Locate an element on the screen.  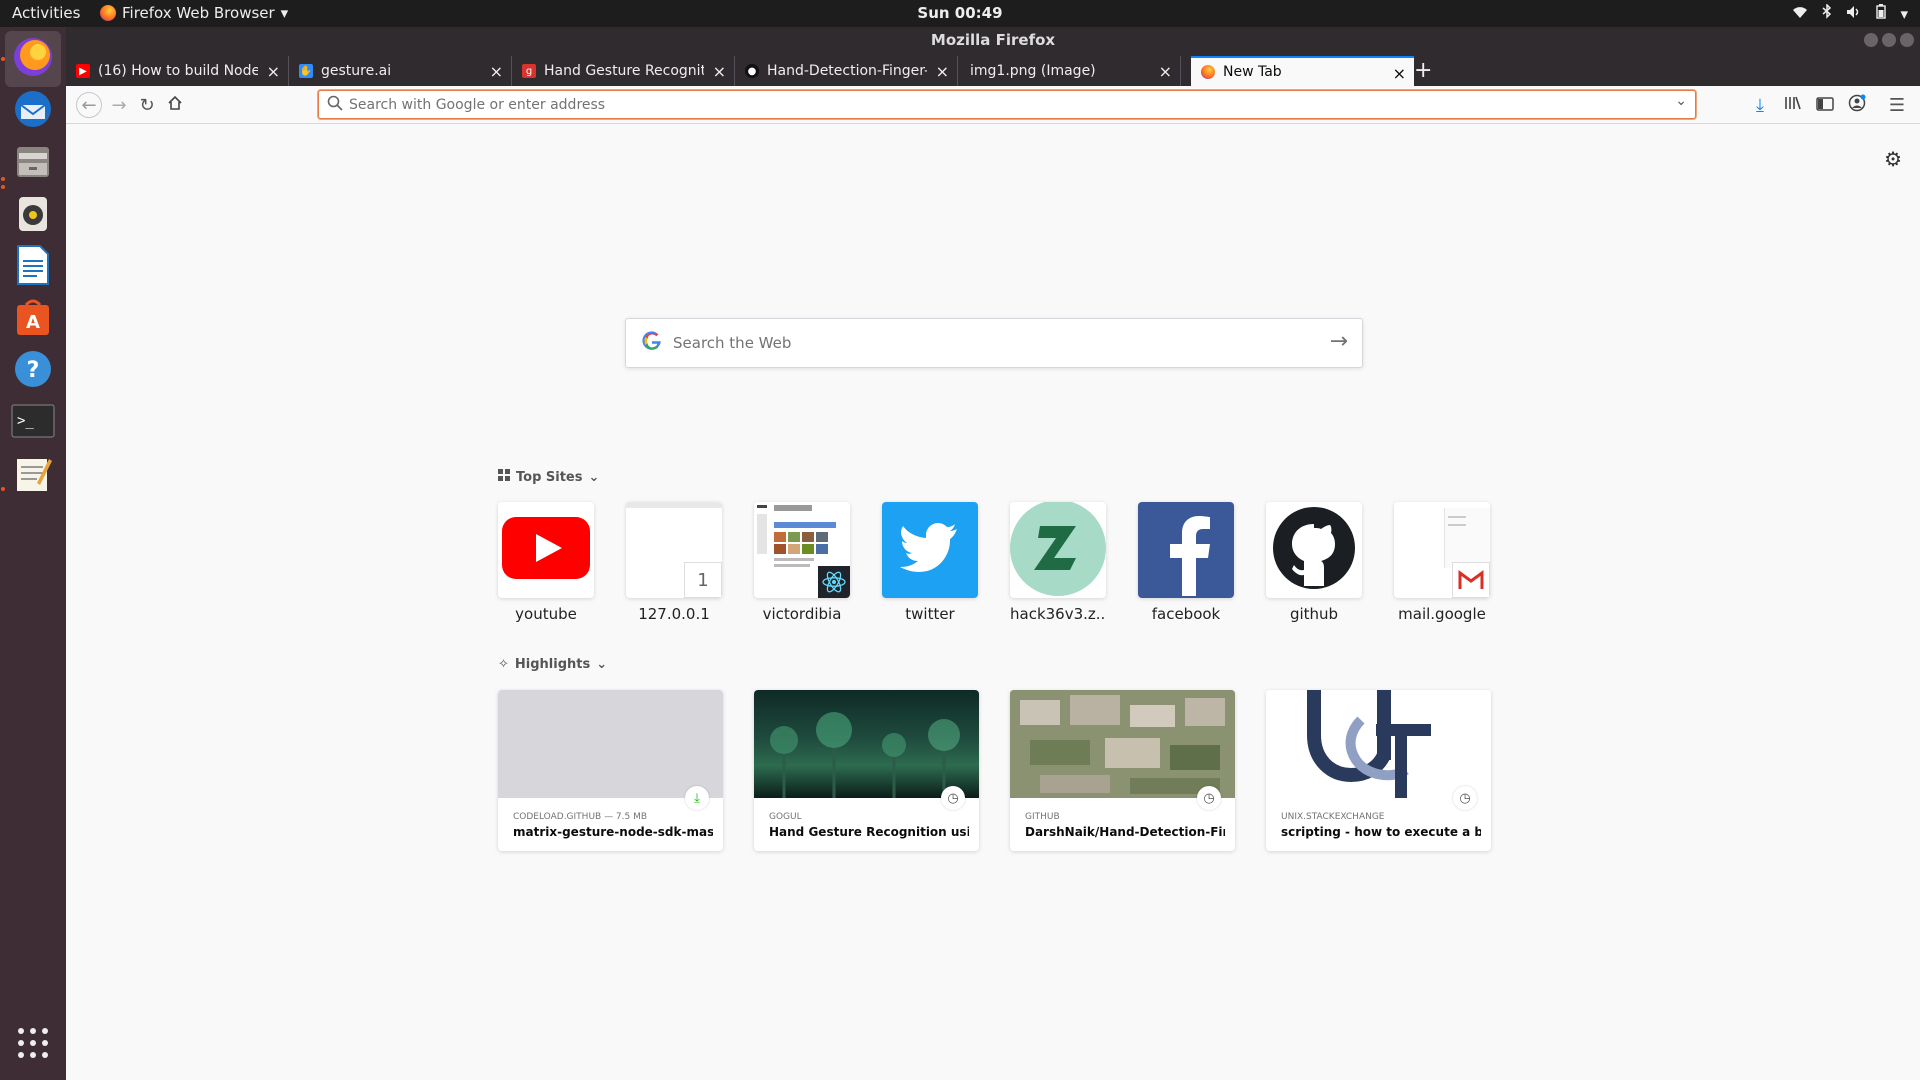
dock-files is located at coordinates (33, 163).